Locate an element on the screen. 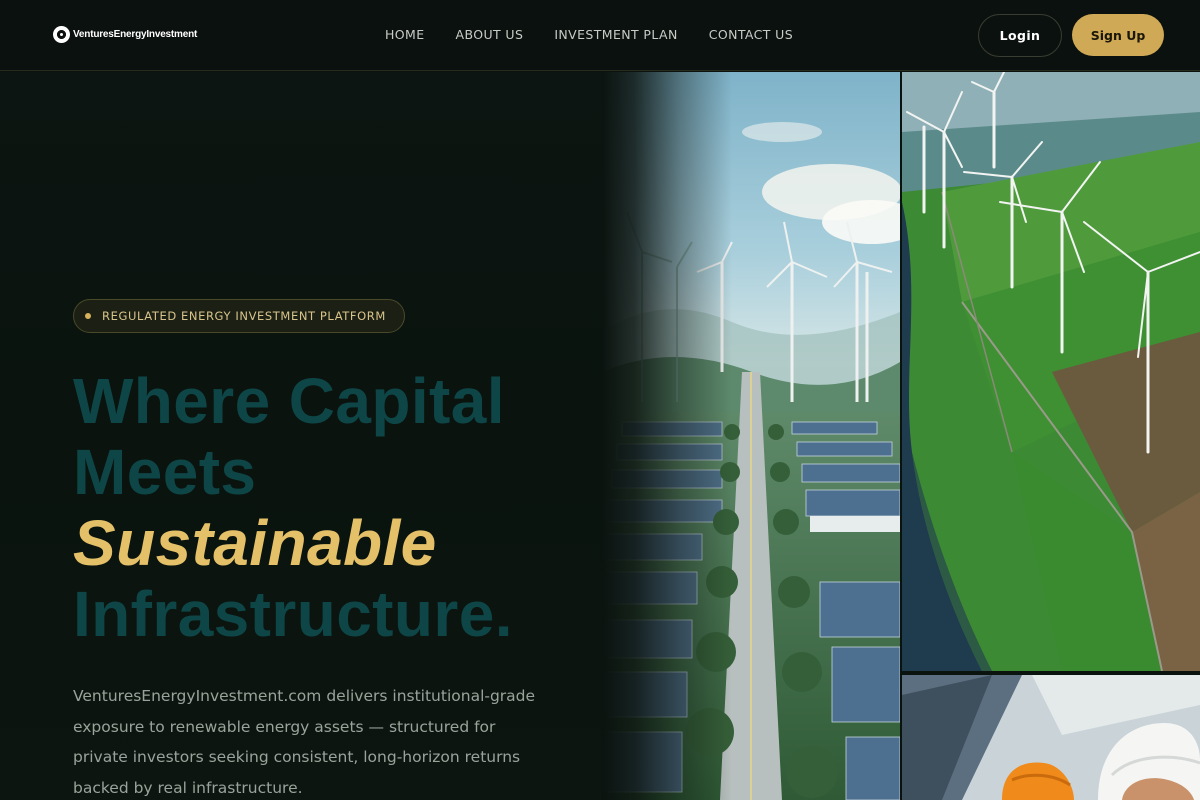 Image resolution: width=1200 pixels, height=800 pixels. image-fade-overlay is located at coordinates (667, 436).